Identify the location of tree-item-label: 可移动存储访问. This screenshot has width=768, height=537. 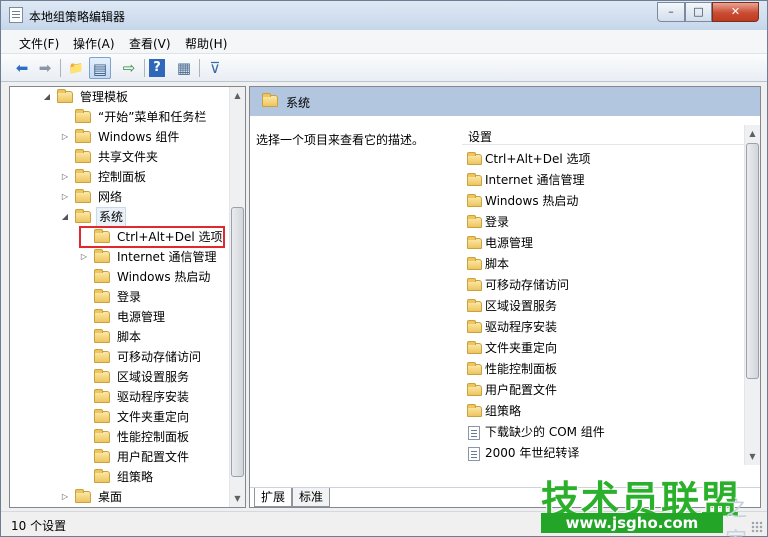
(159, 357).